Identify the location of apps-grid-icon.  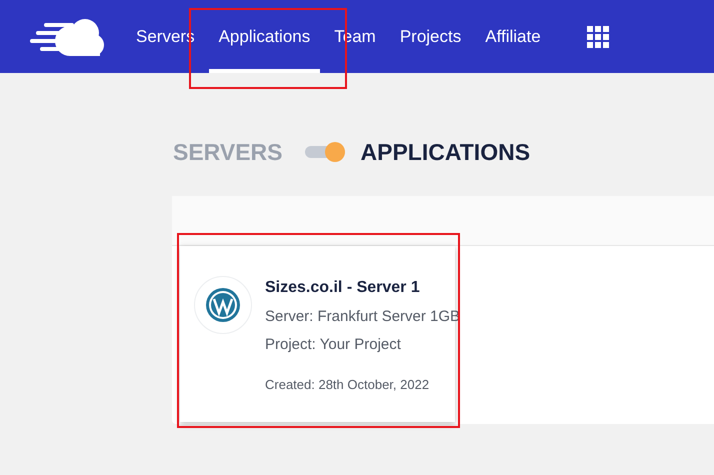
(597, 37).